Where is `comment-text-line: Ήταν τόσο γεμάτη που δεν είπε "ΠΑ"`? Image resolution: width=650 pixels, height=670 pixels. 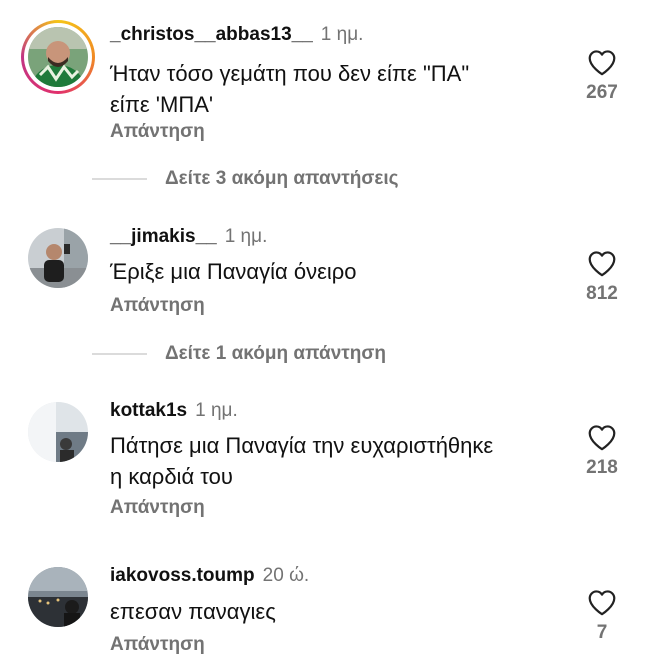 comment-text-line: Ήταν τόσο γεμάτη που δεν είπε "ΠΑ" is located at coordinates (290, 73).